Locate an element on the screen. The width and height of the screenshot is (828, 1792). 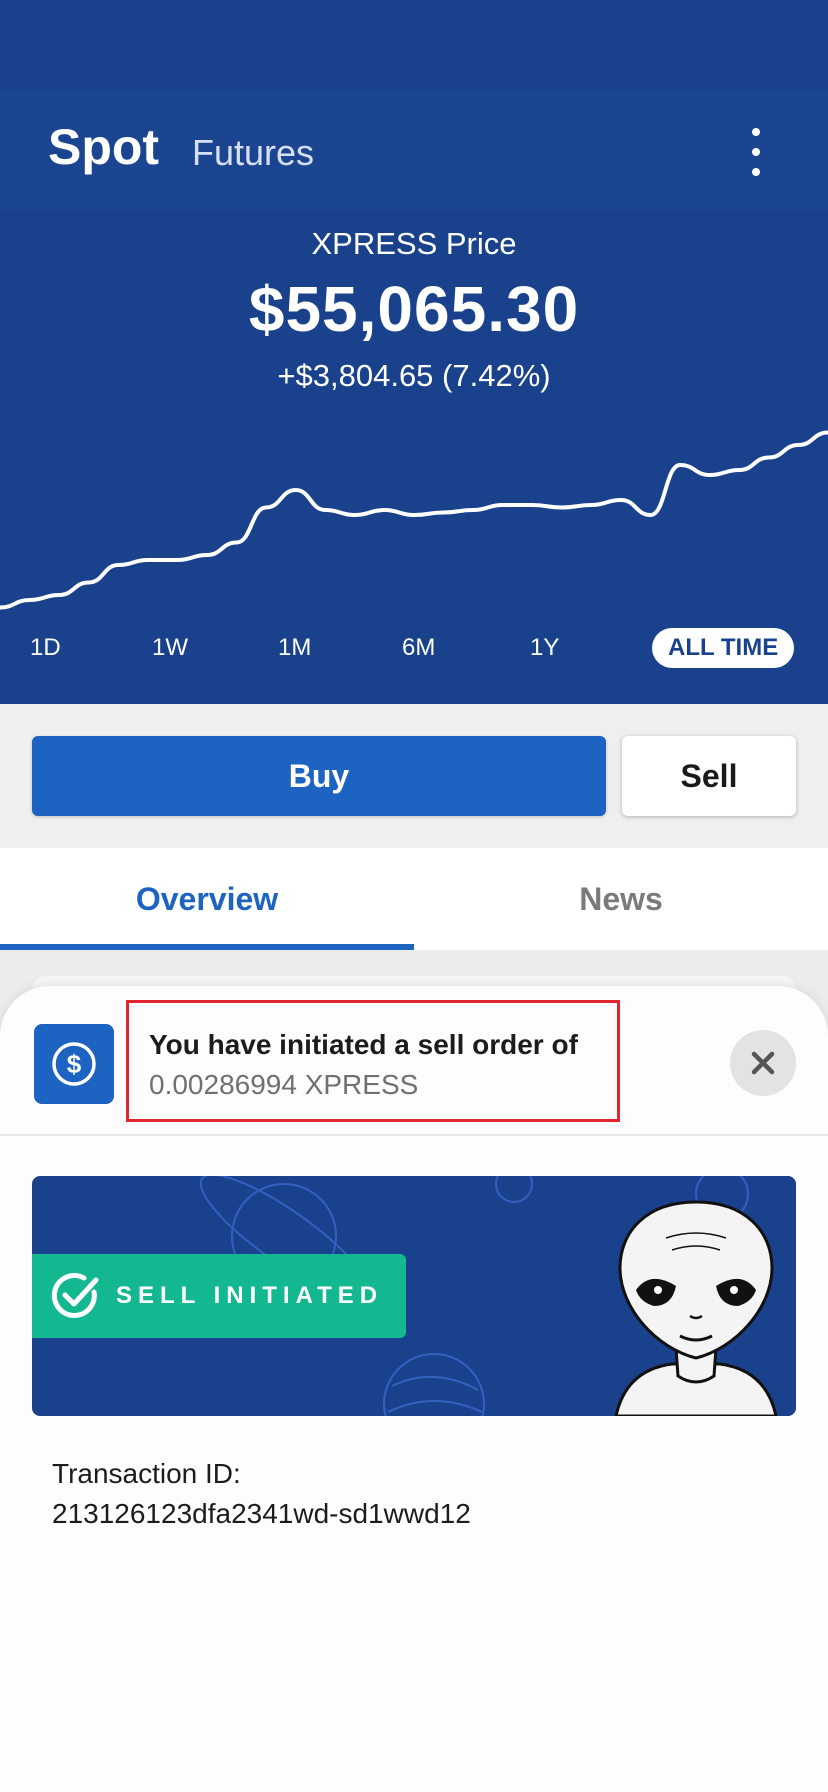
badge-text: SELL INITIATED is located at coordinates (250, 1295).